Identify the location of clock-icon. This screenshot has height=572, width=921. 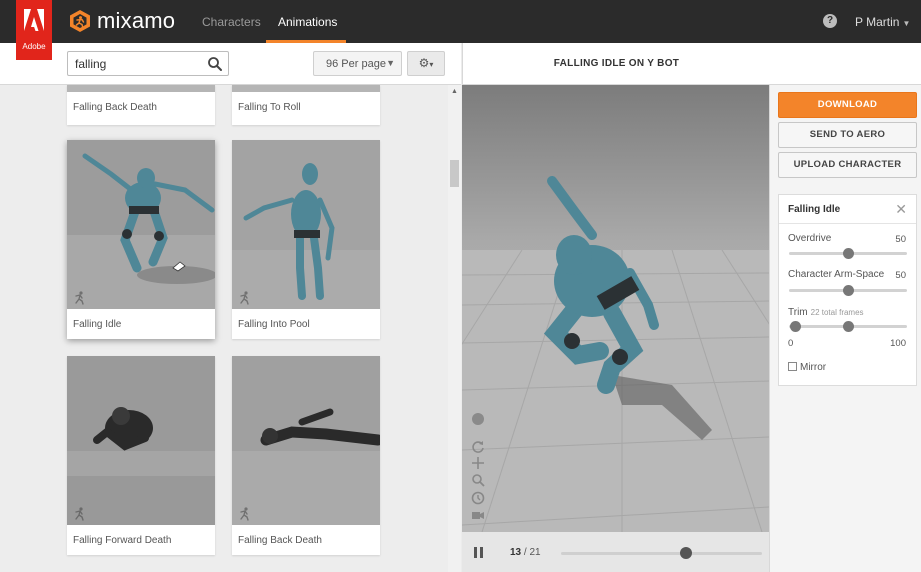
(478, 498).